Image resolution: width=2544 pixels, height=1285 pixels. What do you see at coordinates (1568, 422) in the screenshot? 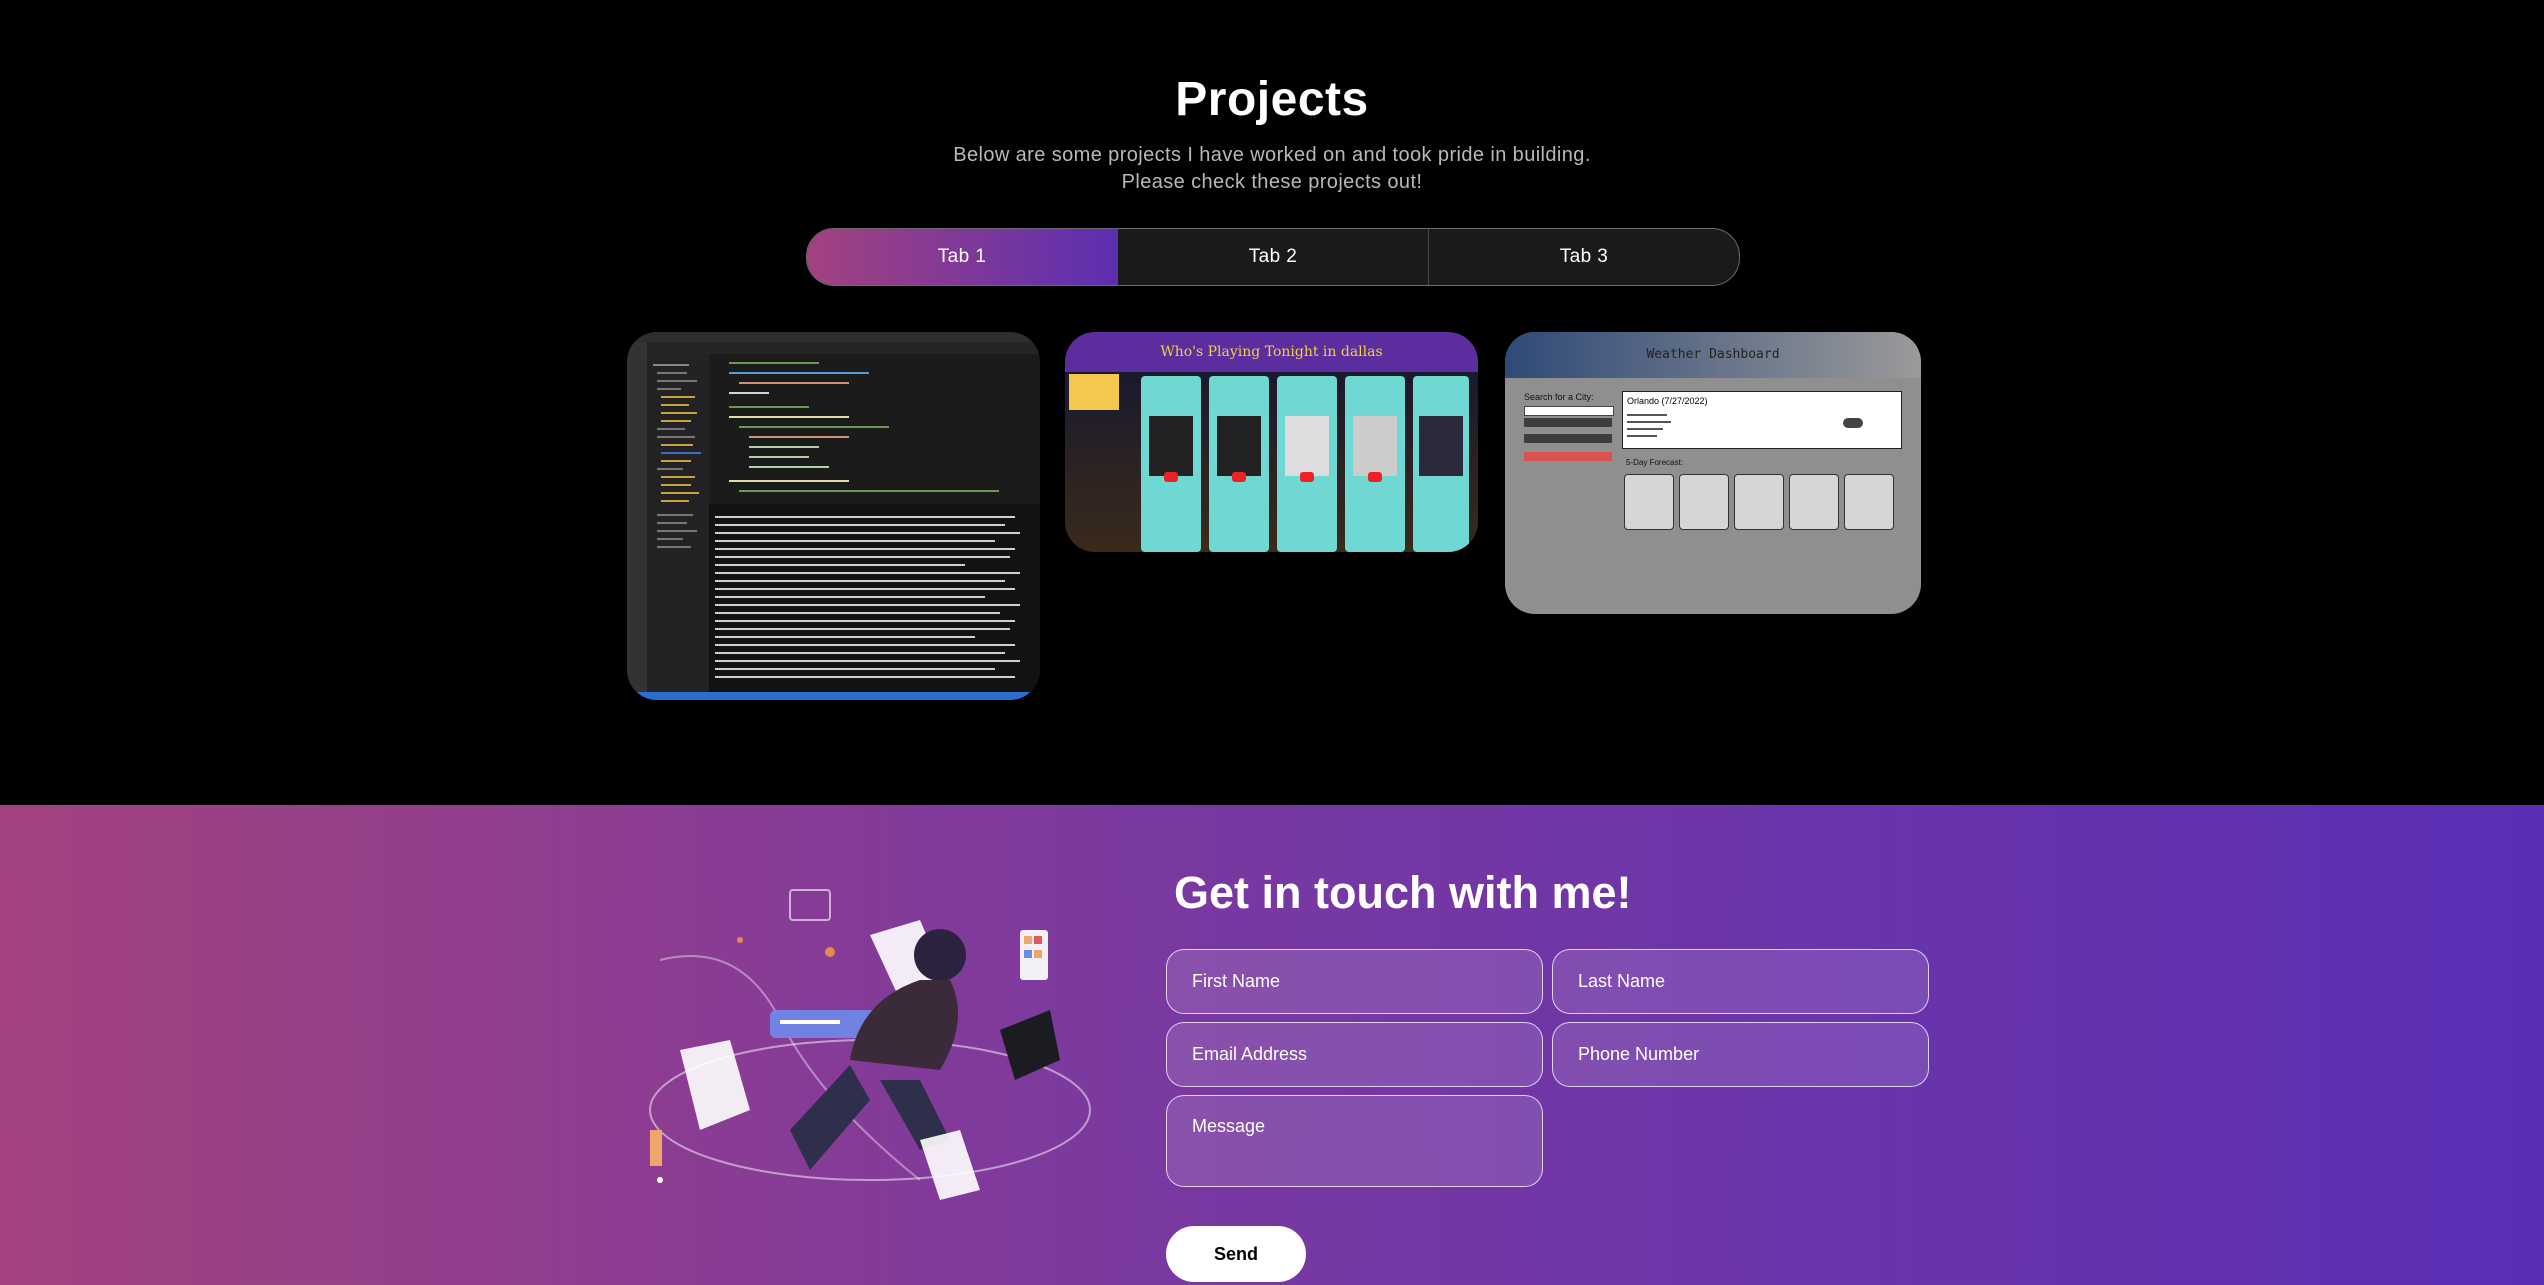
I see `weather-search-button` at bounding box center [1568, 422].